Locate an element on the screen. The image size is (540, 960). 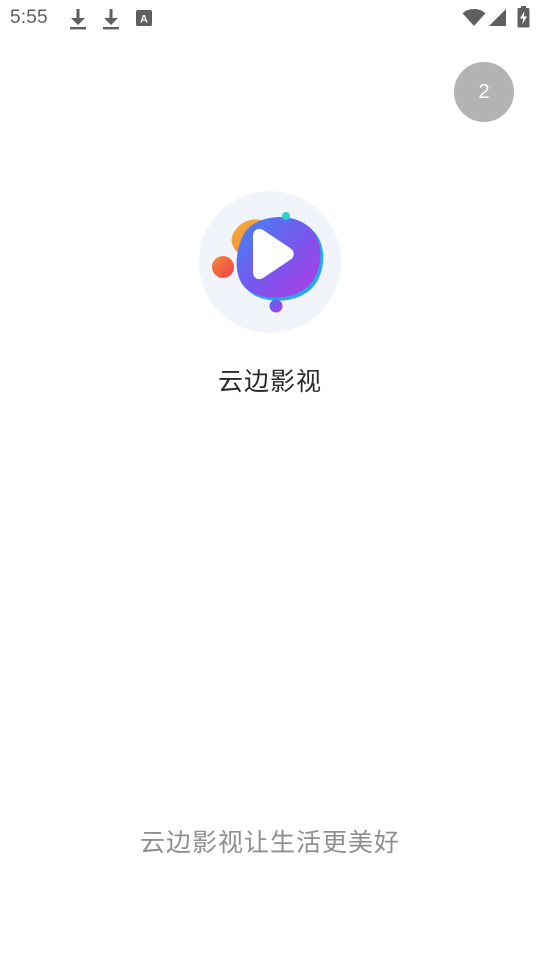
signal-icon is located at coordinates (497, 17).